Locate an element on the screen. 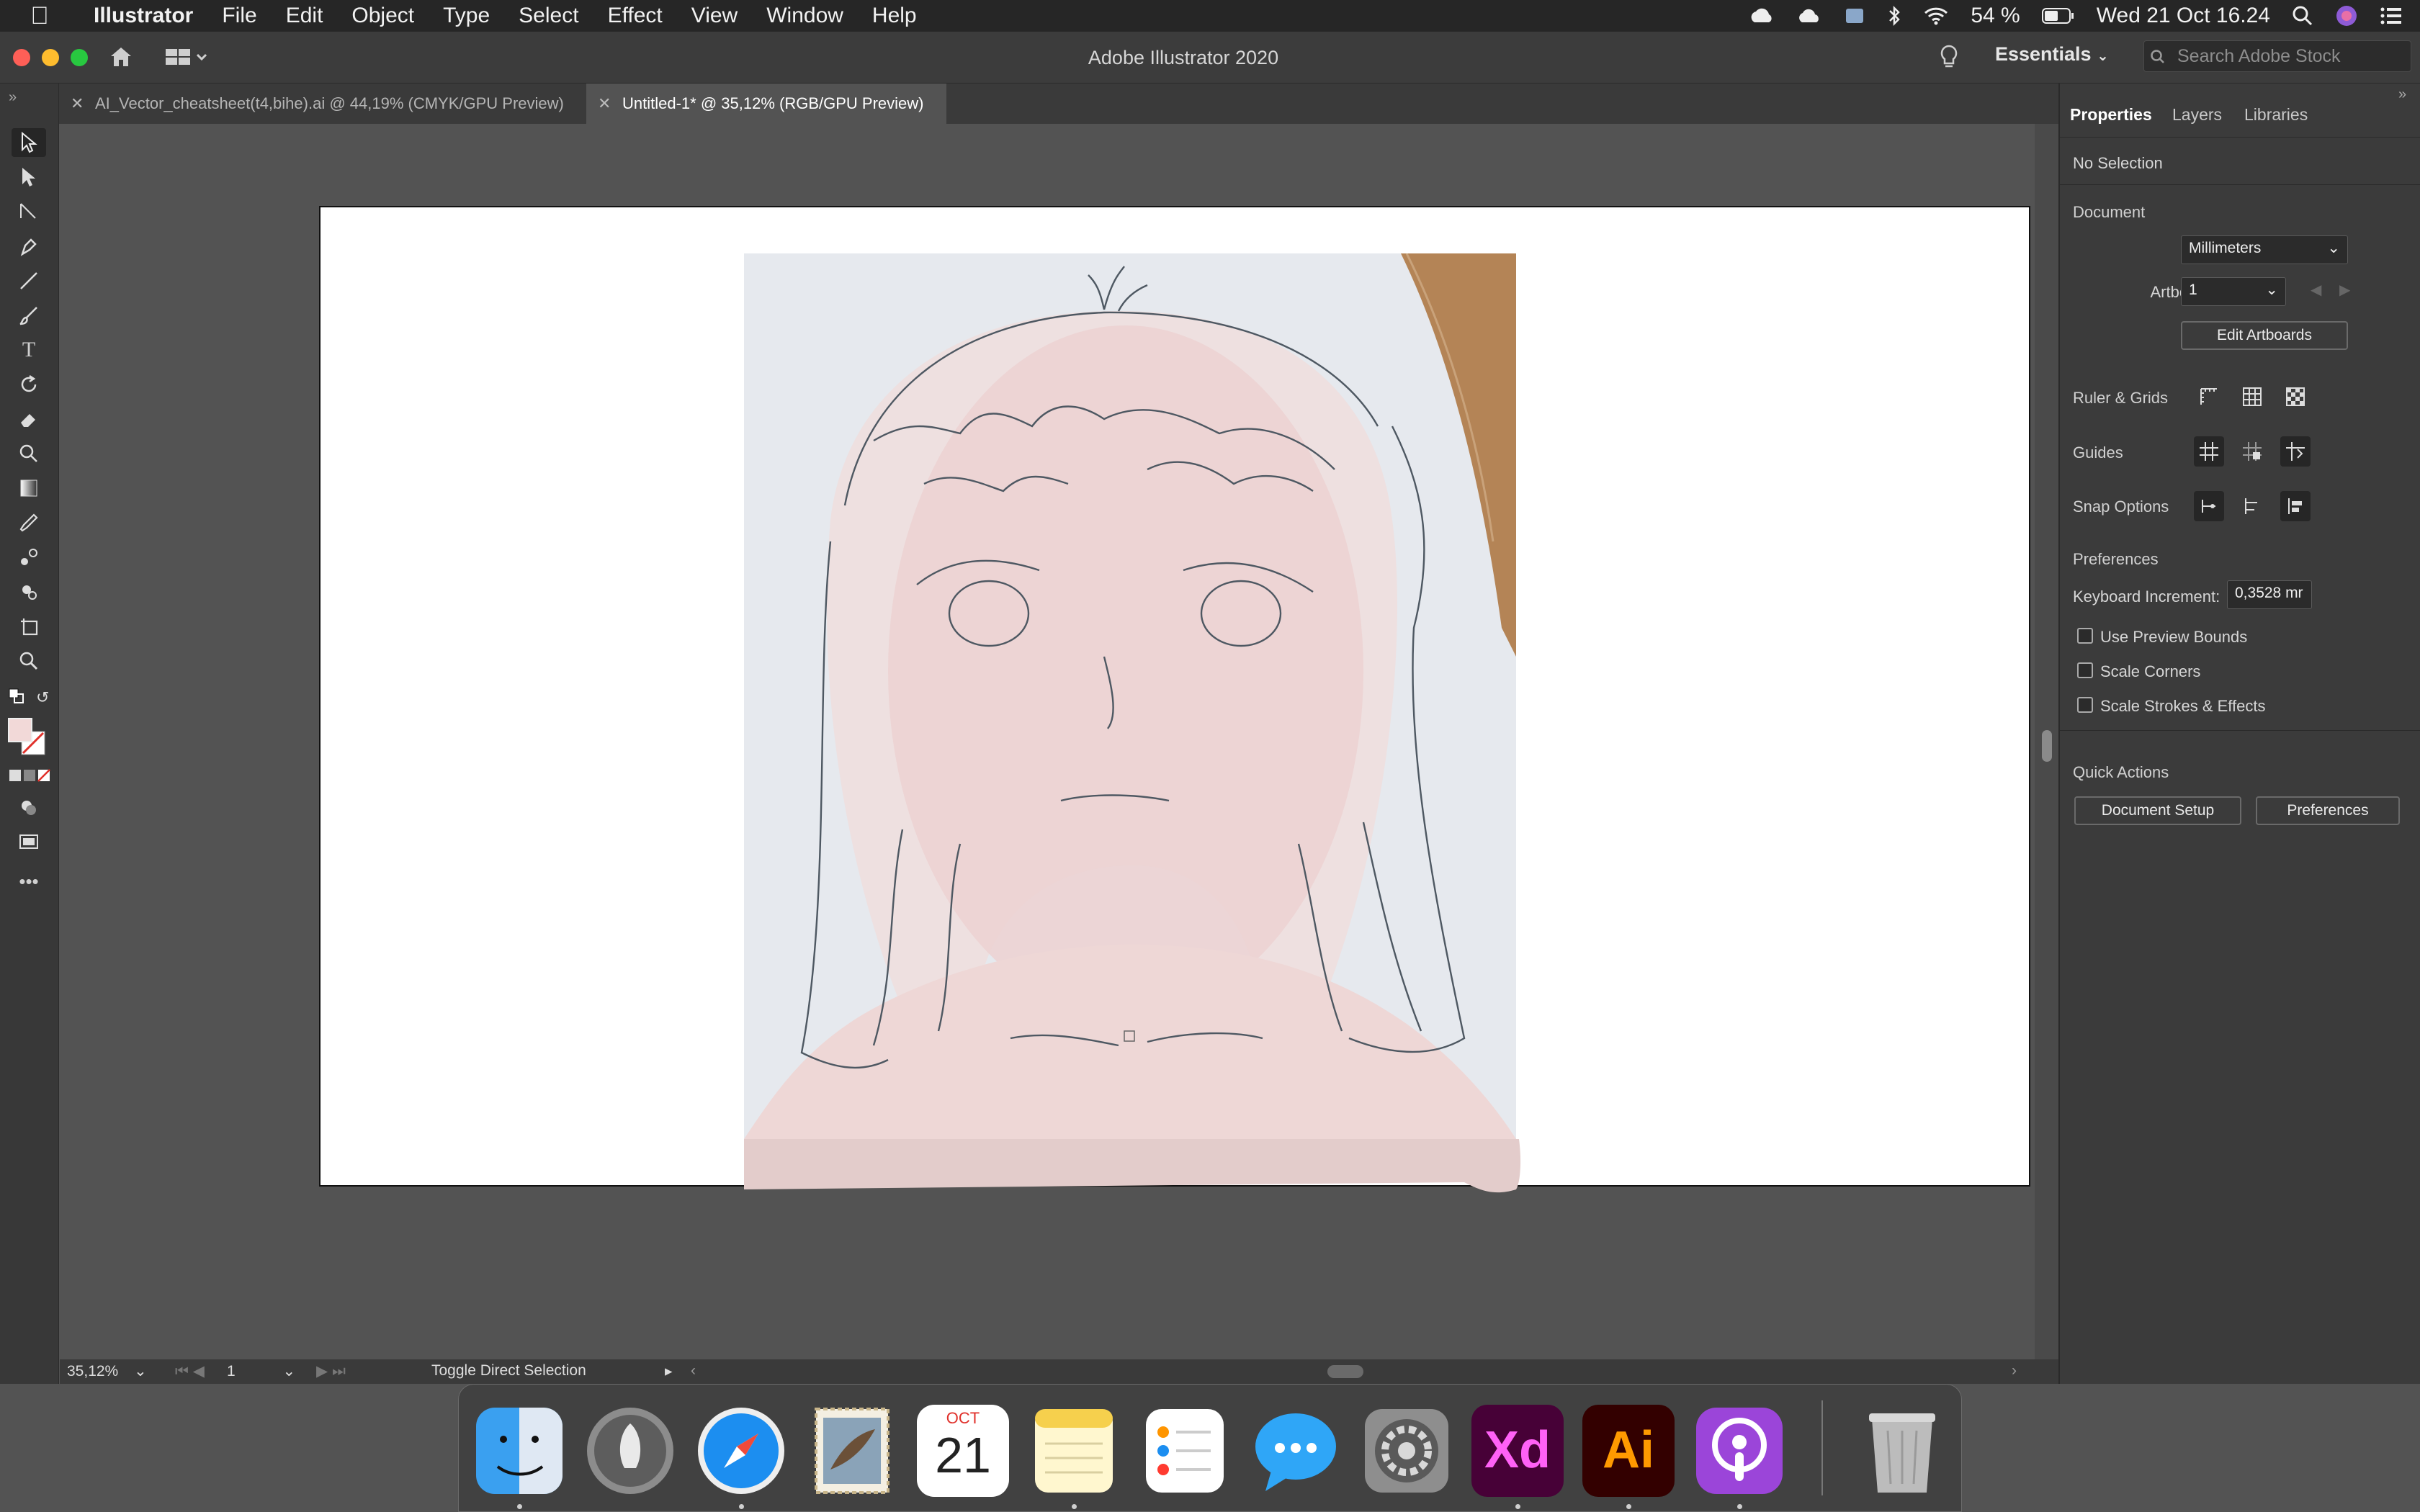 This screenshot has height=1512, width=2420. menubar-clock: Wed 21 Oct 16.24 is located at coordinates (2183, 16).